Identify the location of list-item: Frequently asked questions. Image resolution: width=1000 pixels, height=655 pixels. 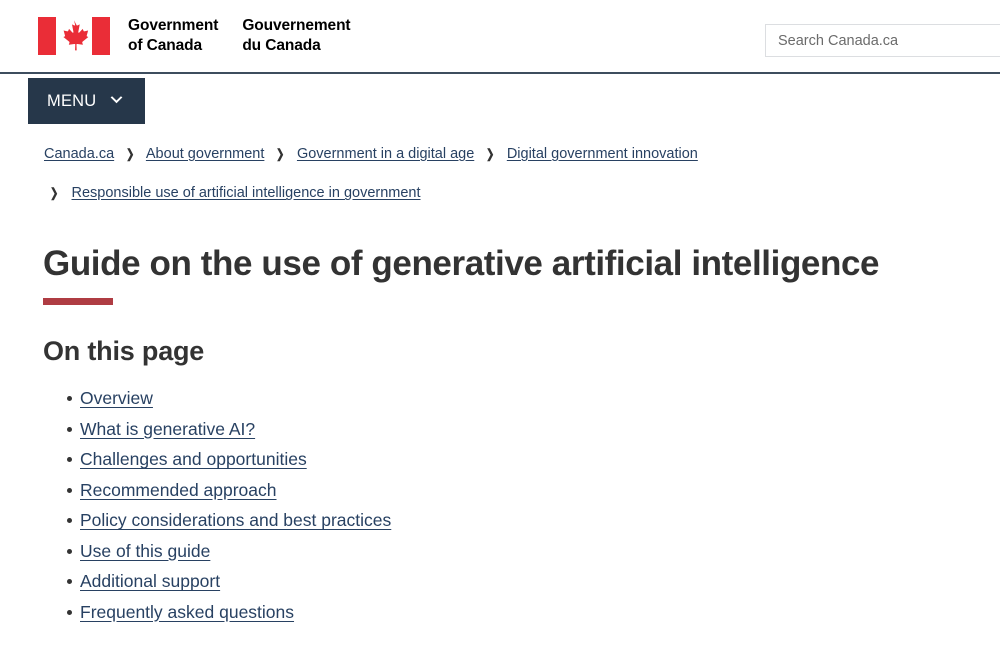
(533, 612).